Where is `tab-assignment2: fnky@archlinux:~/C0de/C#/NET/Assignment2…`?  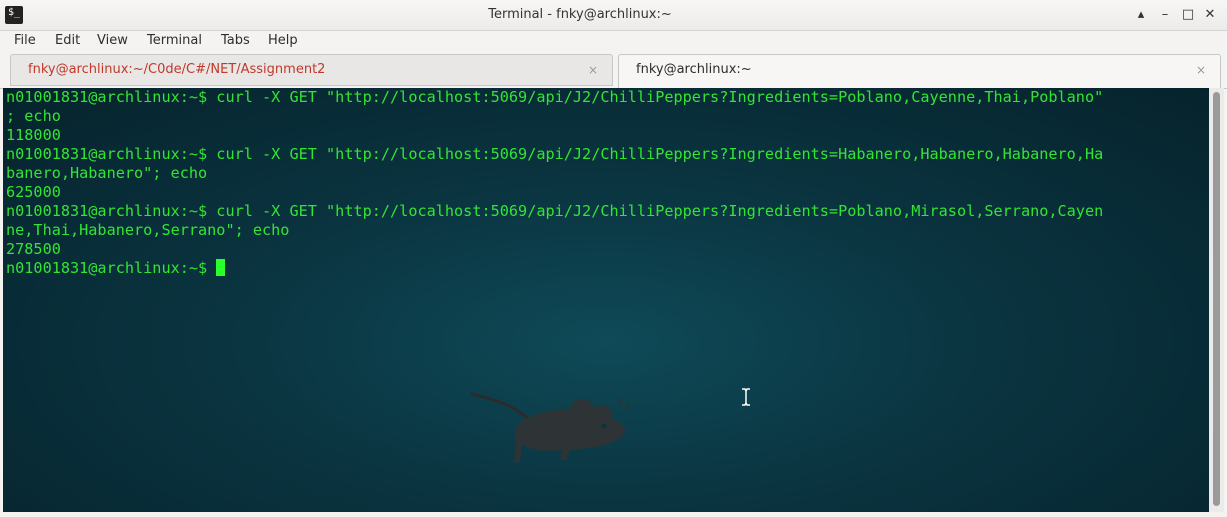 tab-assignment2: fnky@archlinux:~/C0de/C#/NET/Assignment2… is located at coordinates (311, 70).